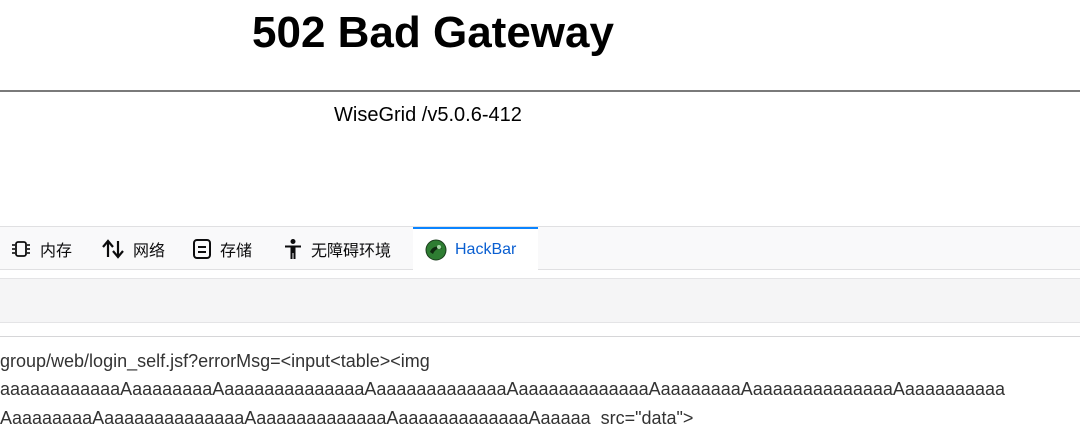  I want to click on tab-storage: 存储, so click(222, 248).